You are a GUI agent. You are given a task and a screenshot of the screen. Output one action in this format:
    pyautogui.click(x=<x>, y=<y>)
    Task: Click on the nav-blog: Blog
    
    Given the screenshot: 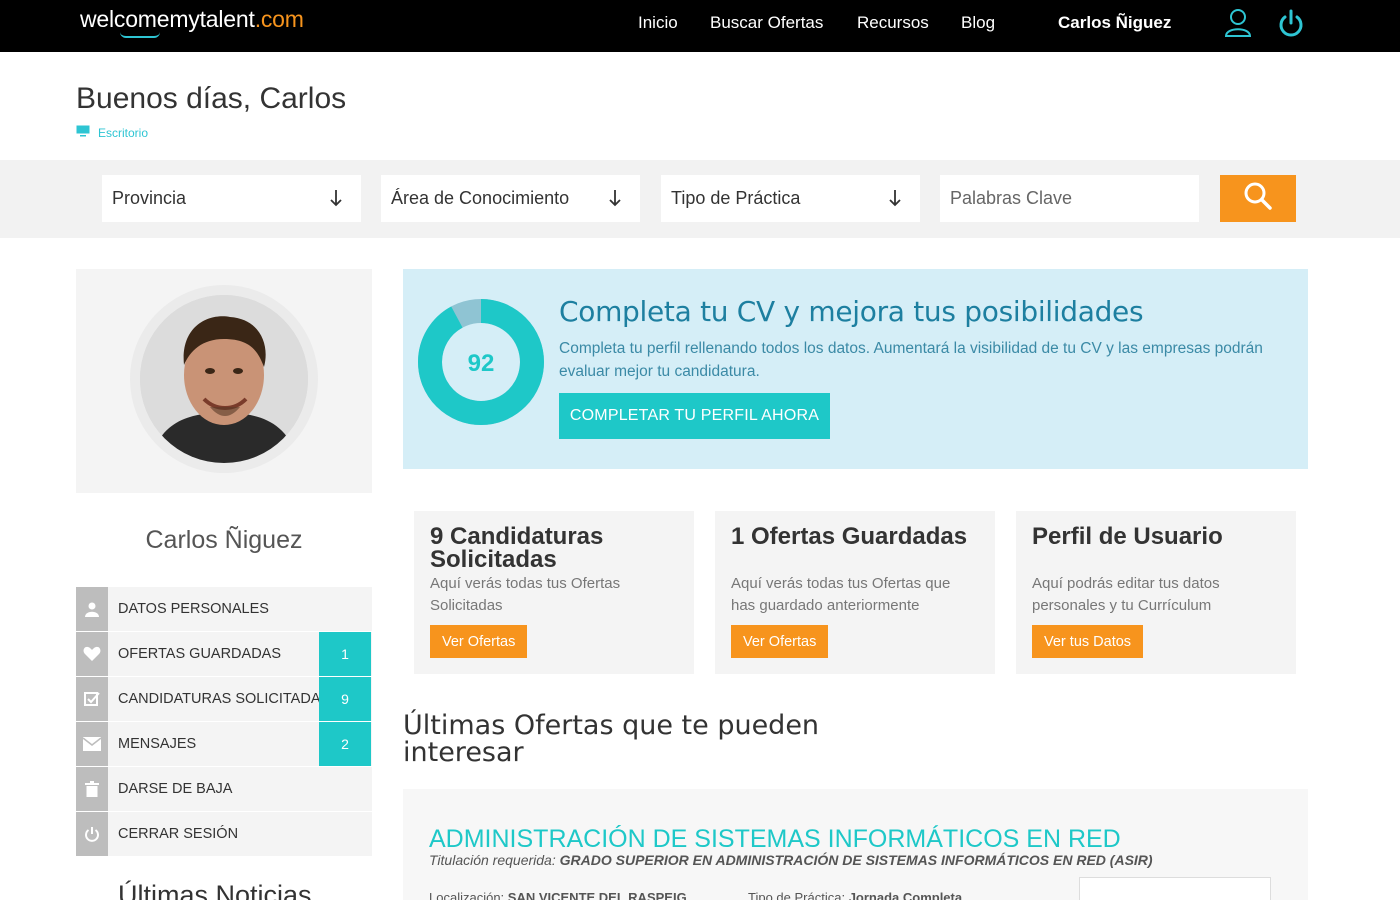 What is the action you would take?
    pyautogui.click(x=978, y=23)
    